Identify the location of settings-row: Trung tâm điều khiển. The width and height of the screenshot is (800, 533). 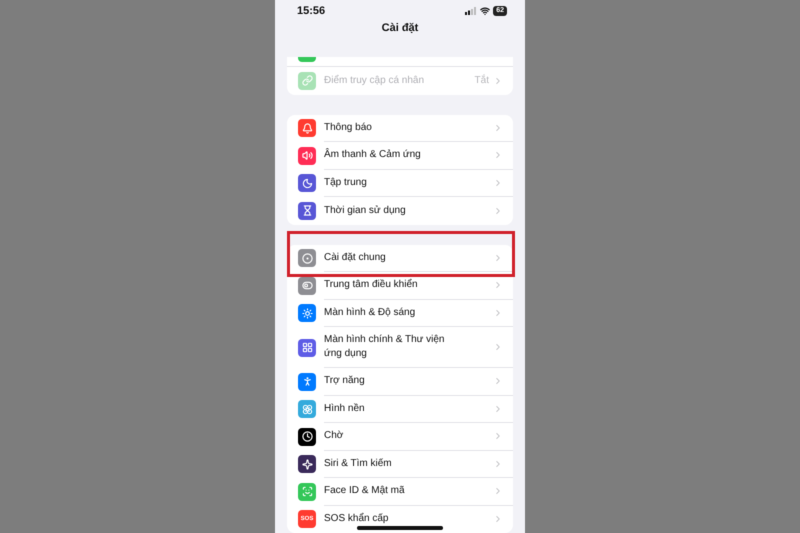
(400, 286).